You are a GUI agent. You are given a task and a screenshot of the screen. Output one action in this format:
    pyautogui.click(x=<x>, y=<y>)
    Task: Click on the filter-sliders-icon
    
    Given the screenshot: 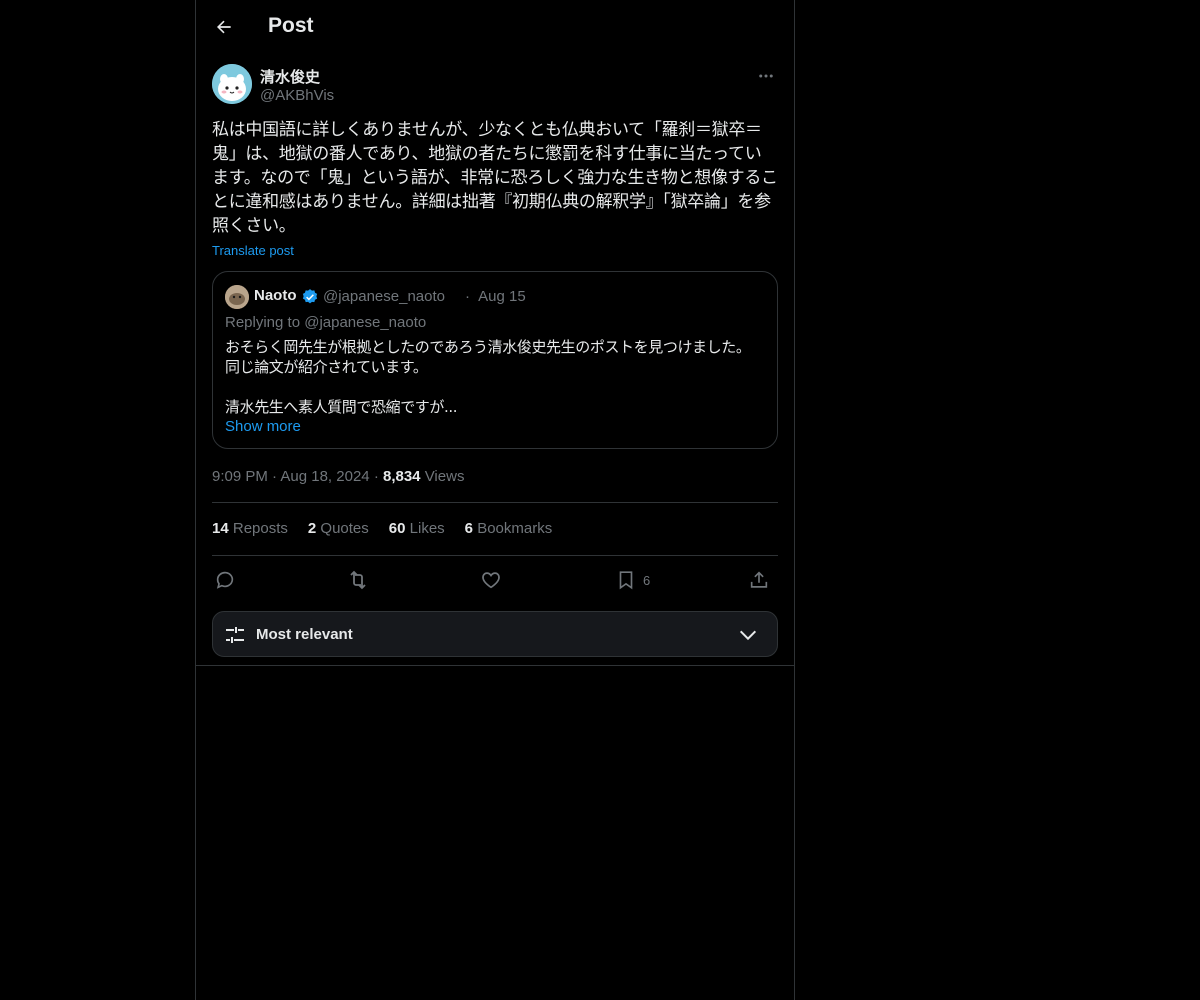 What is the action you would take?
    pyautogui.click(x=235, y=635)
    